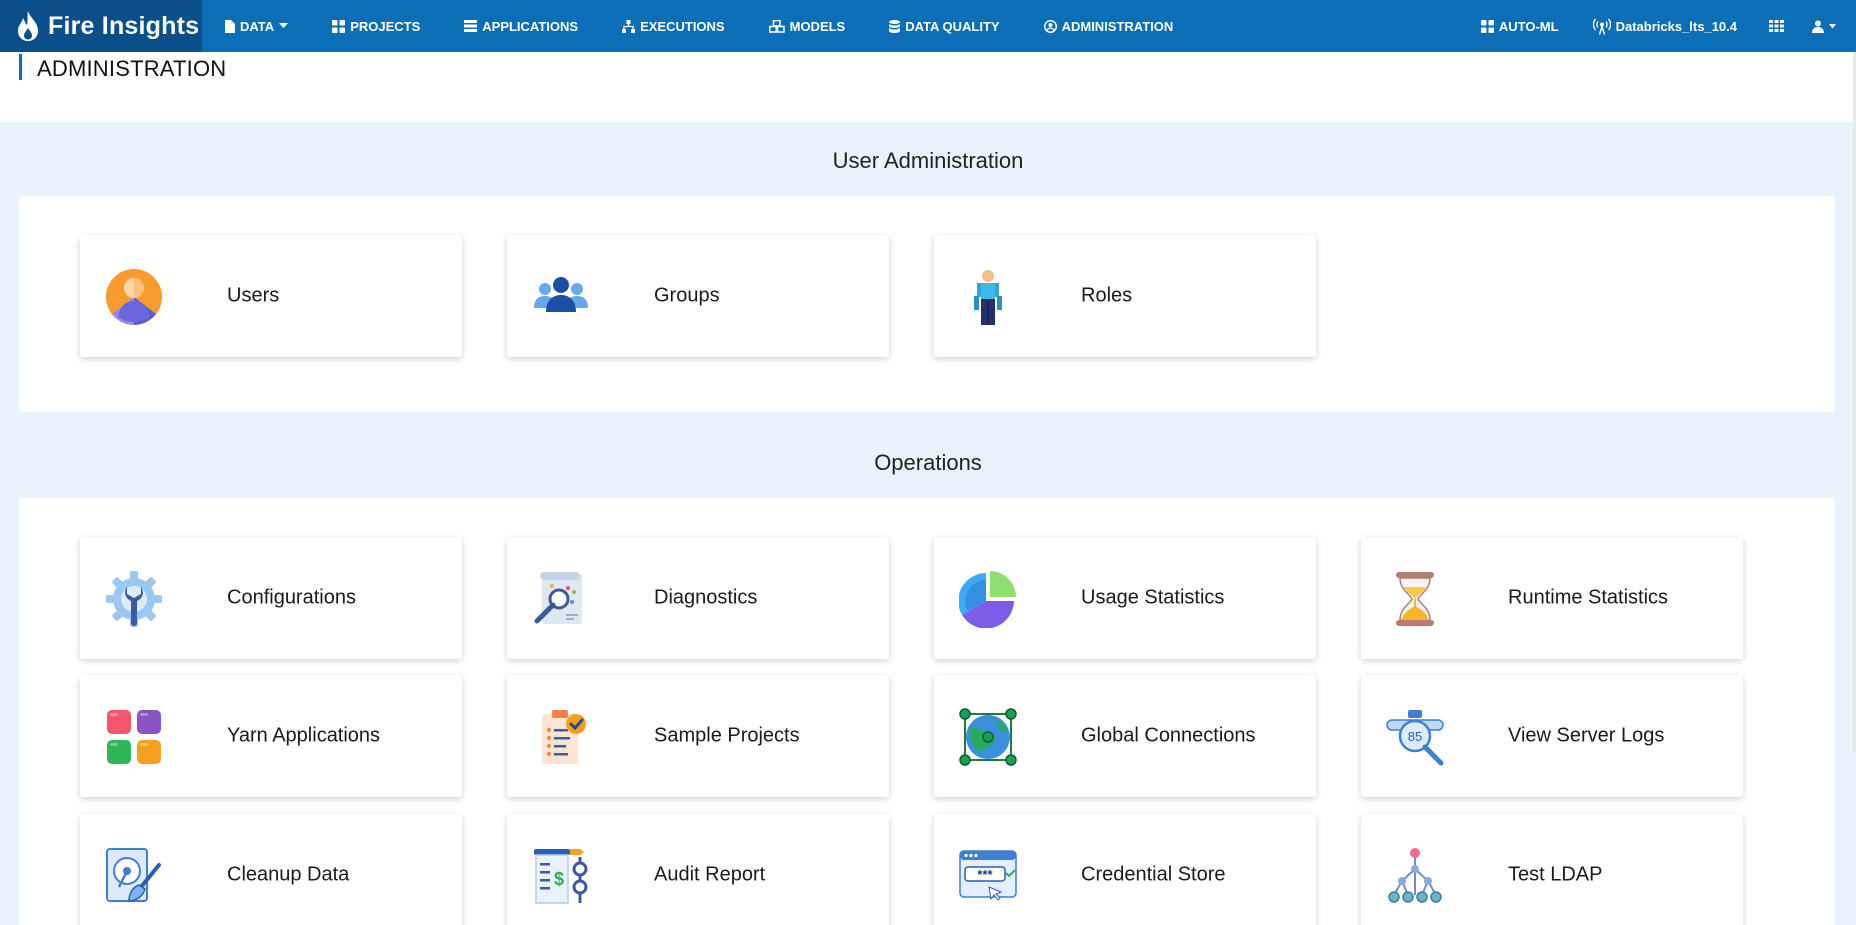 Image resolution: width=1856 pixels, height=925 pixels. Describe the element at coordinates (727, 735) in the screenshot. I see `sample-projects-label: Sample Projects` at that location.